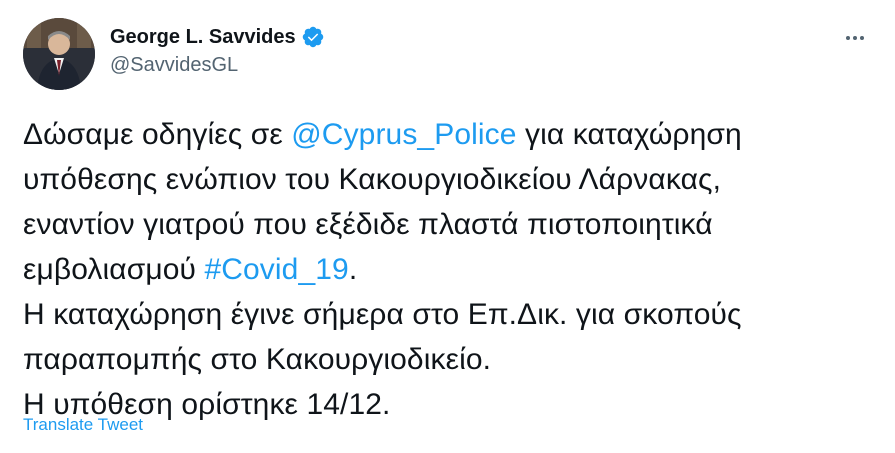 Image resolution: width=895 pixels, height=453 pixels. I want to click on verified-badge-icon, so click(313, 37).